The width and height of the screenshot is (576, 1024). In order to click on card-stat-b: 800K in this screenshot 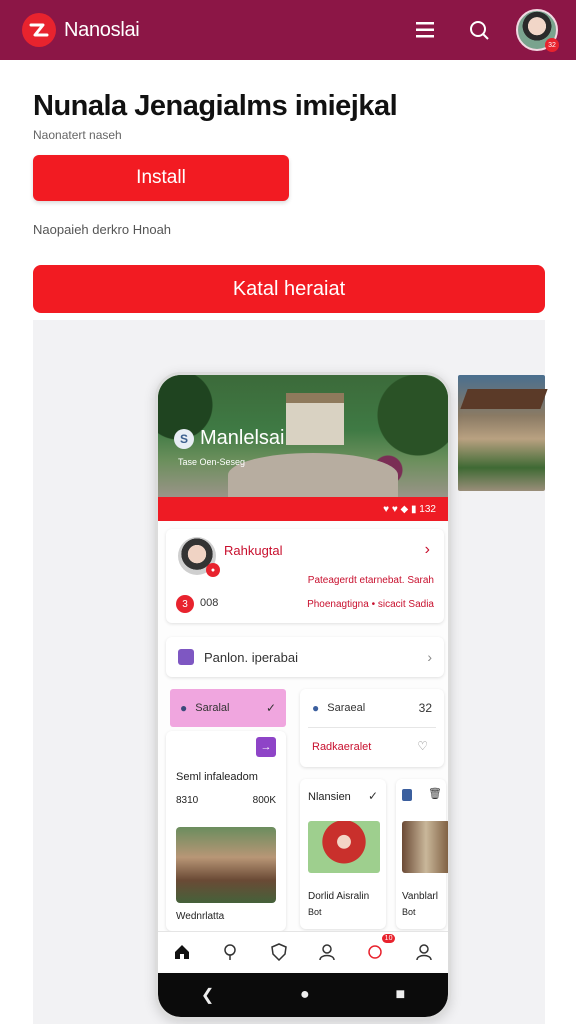, I will do `click(264, 800)`.